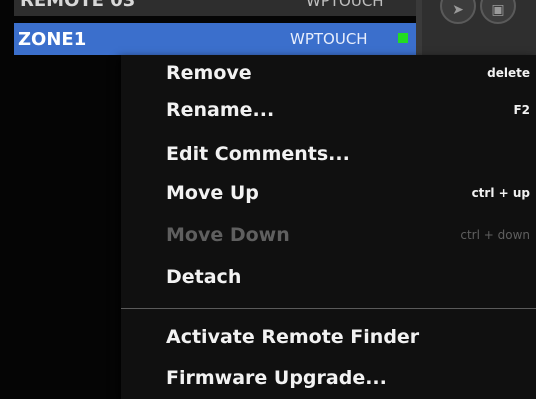  Describe the element at coordinates (204, 277) in the screenshot. I see `menu-item-label: Detach` at that location.